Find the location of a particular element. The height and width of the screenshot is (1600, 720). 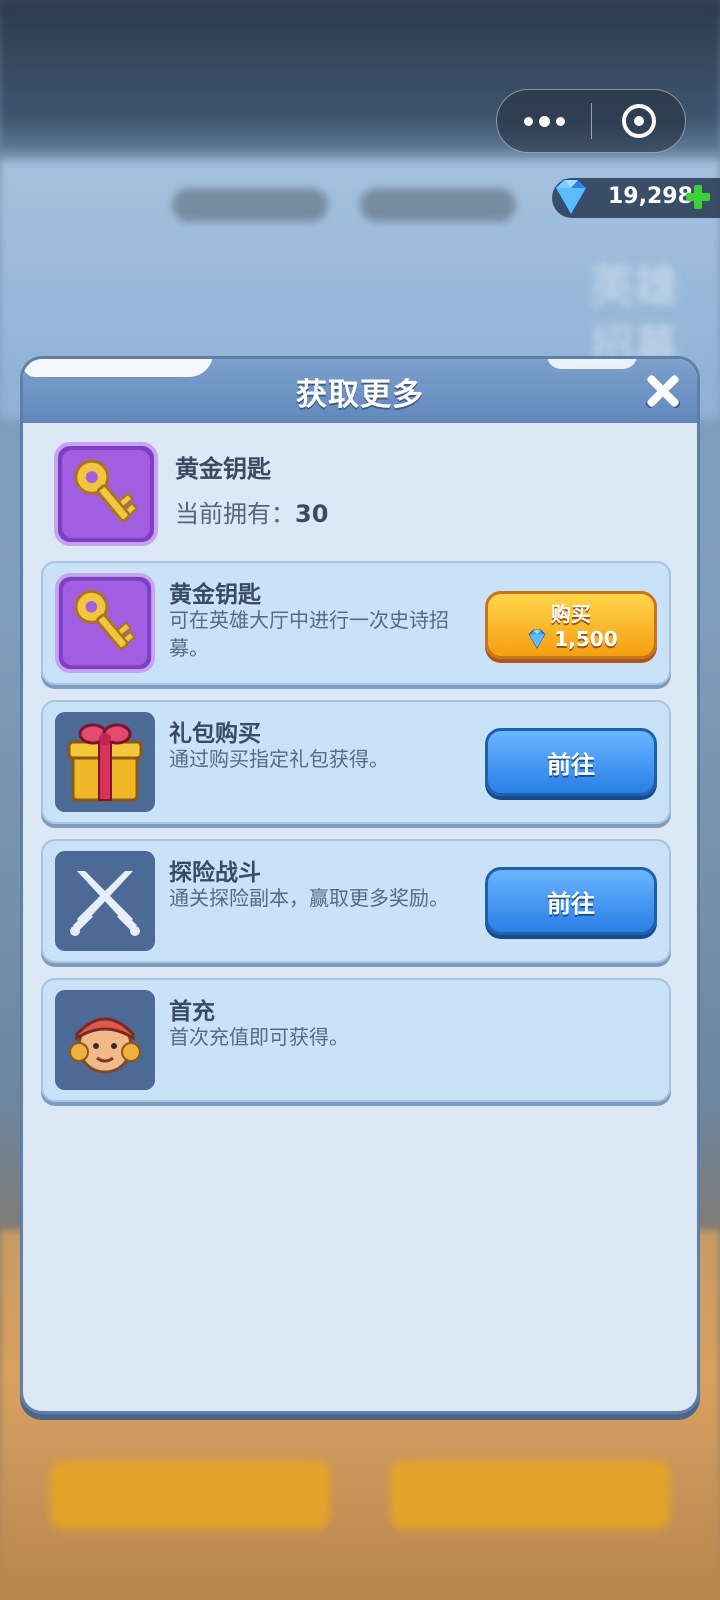

owned-count: 当前拥有：30 is located at coordinates (251, 511).